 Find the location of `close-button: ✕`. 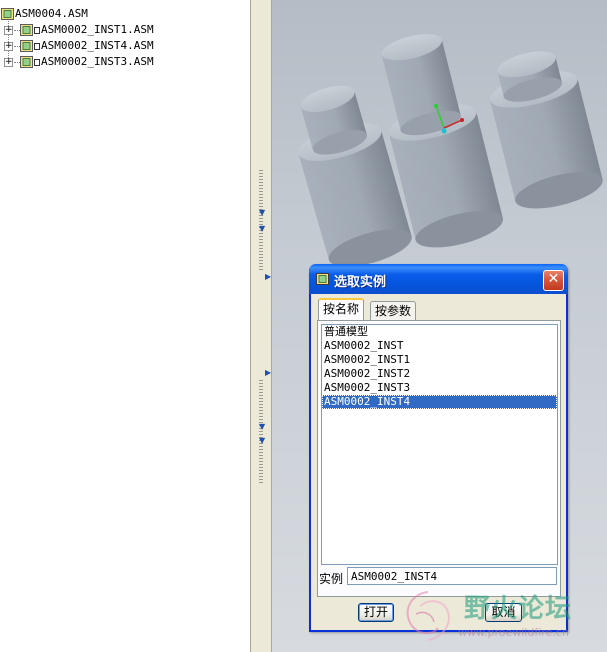

close-button: ✕ is located at coordinates (553, 280).